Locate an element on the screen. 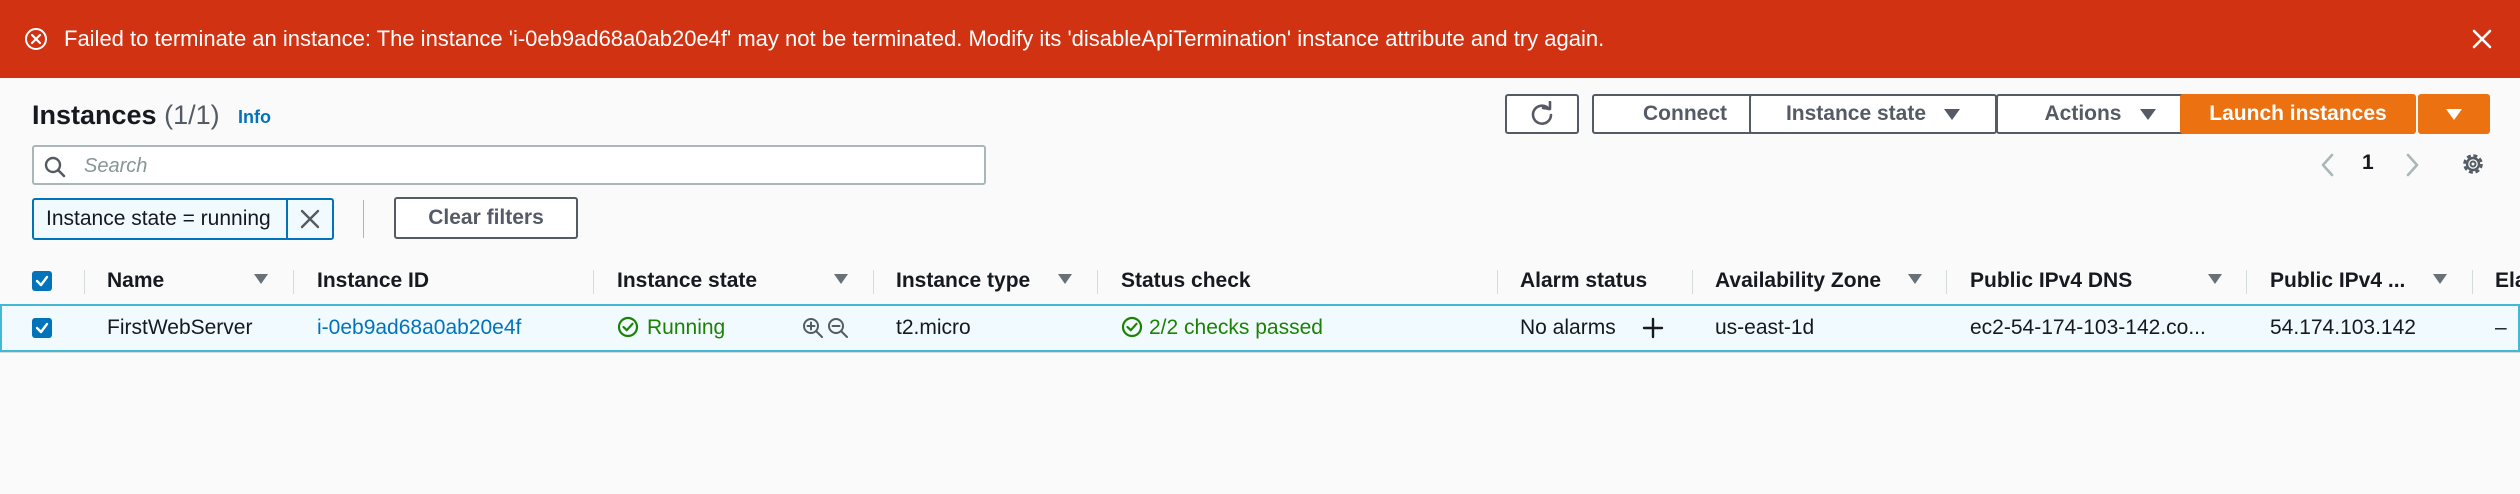 This screenshot has width=2520, height=494. refresh-button is located at coordinates (1542, 114).